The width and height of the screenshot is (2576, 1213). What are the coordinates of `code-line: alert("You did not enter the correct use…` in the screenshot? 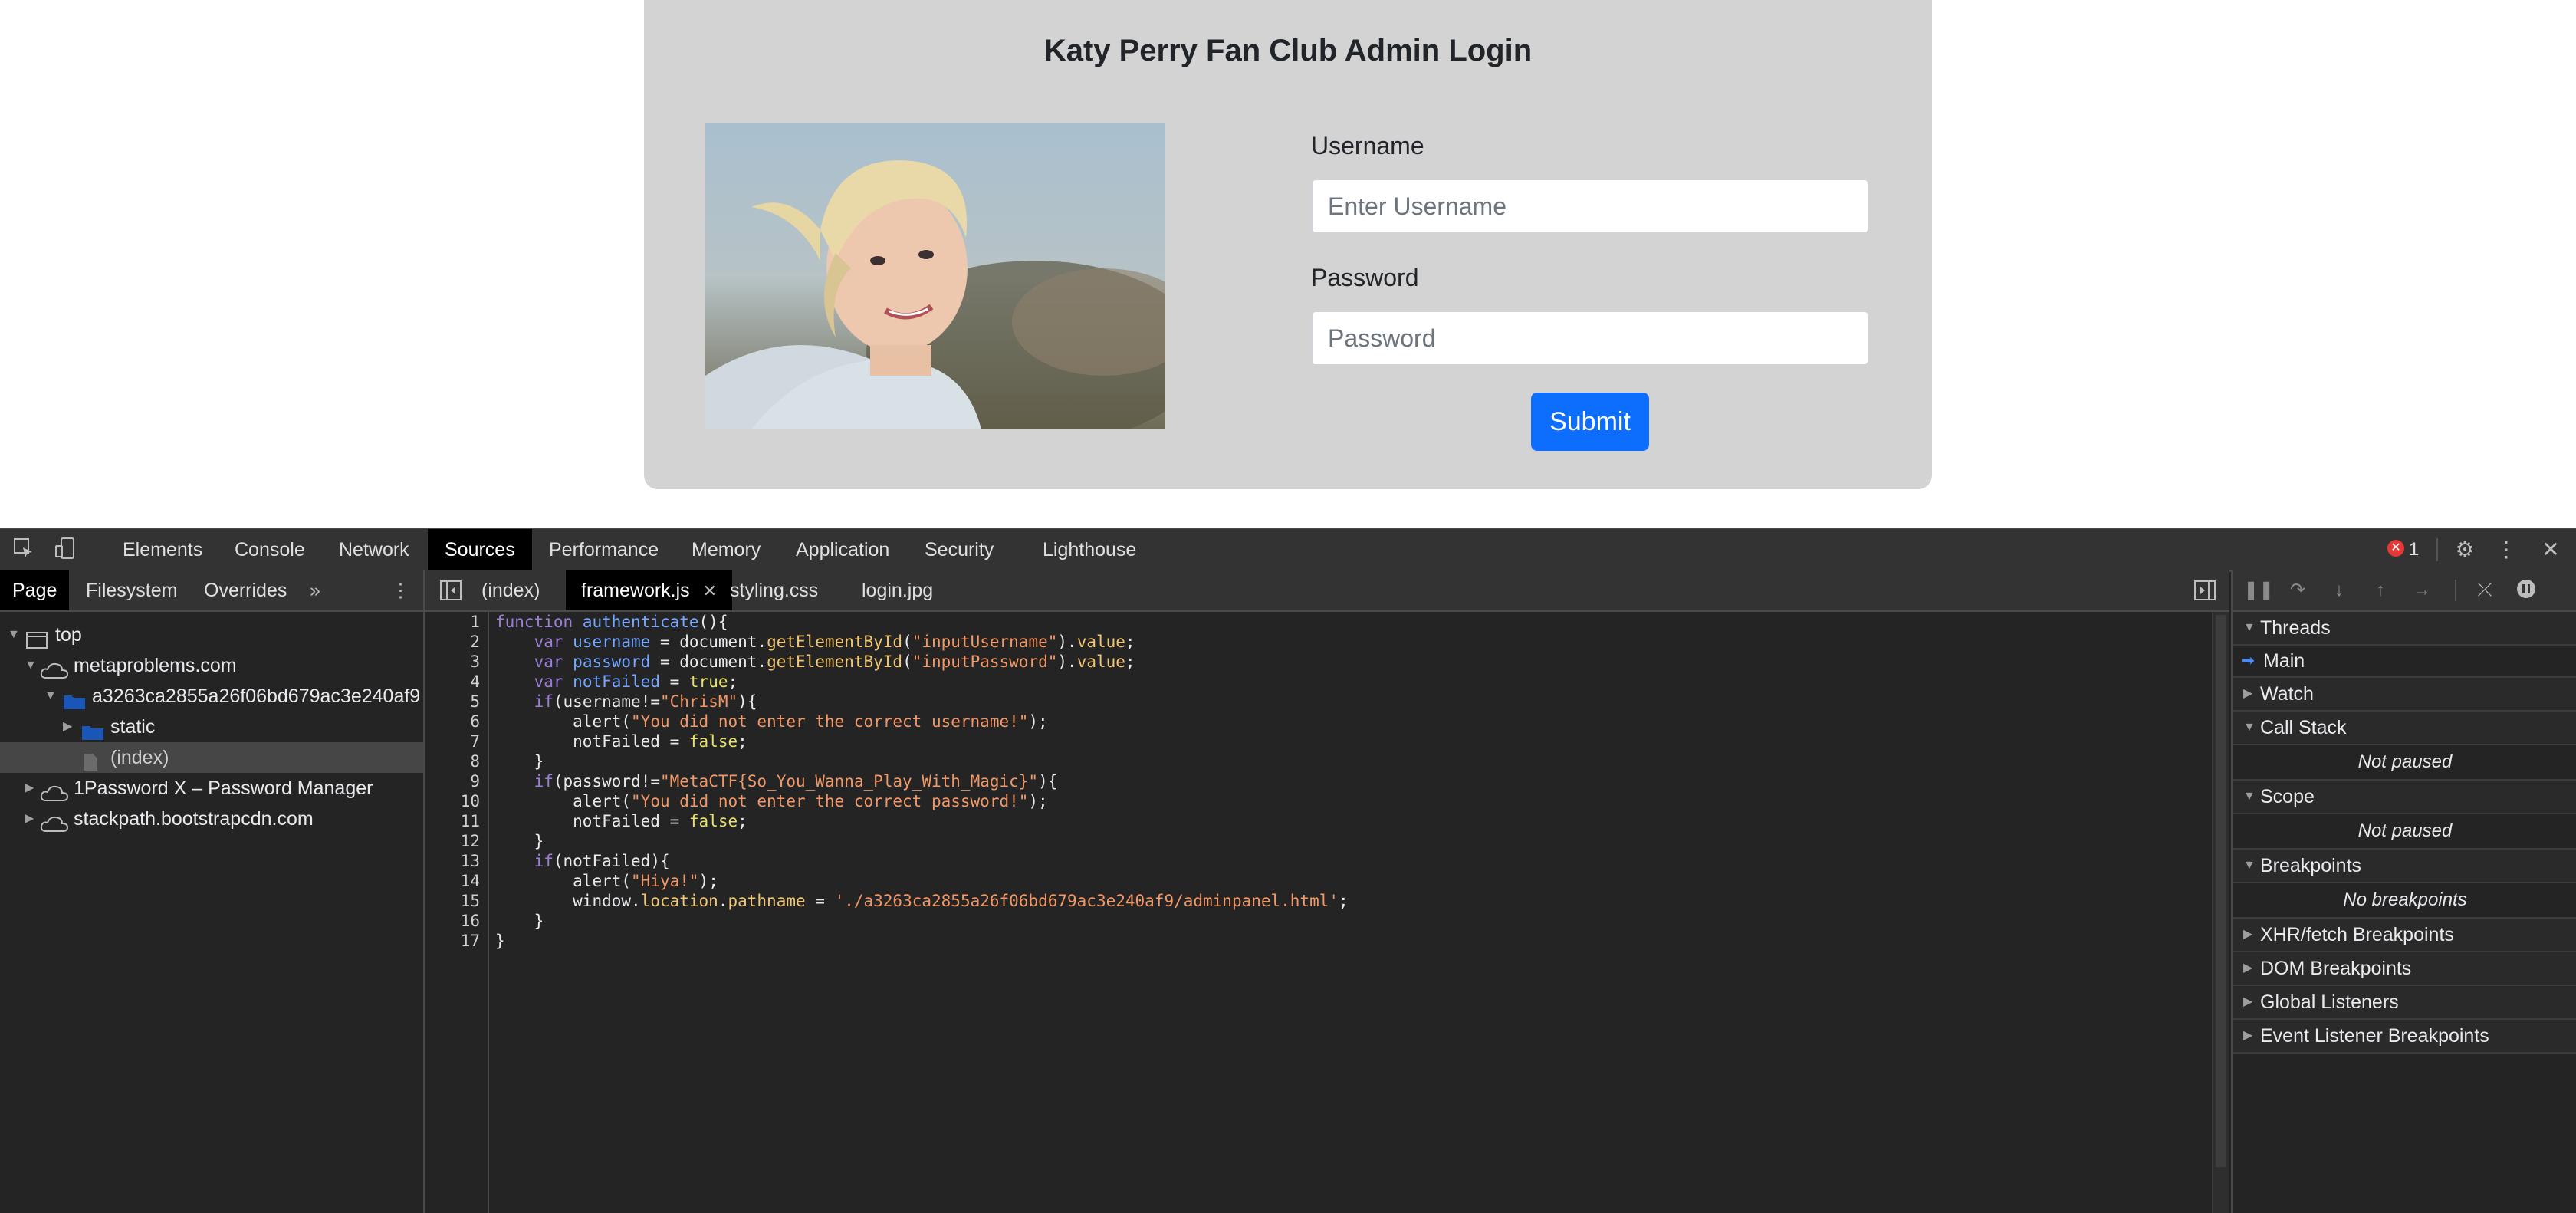 It's located at (810, 721).